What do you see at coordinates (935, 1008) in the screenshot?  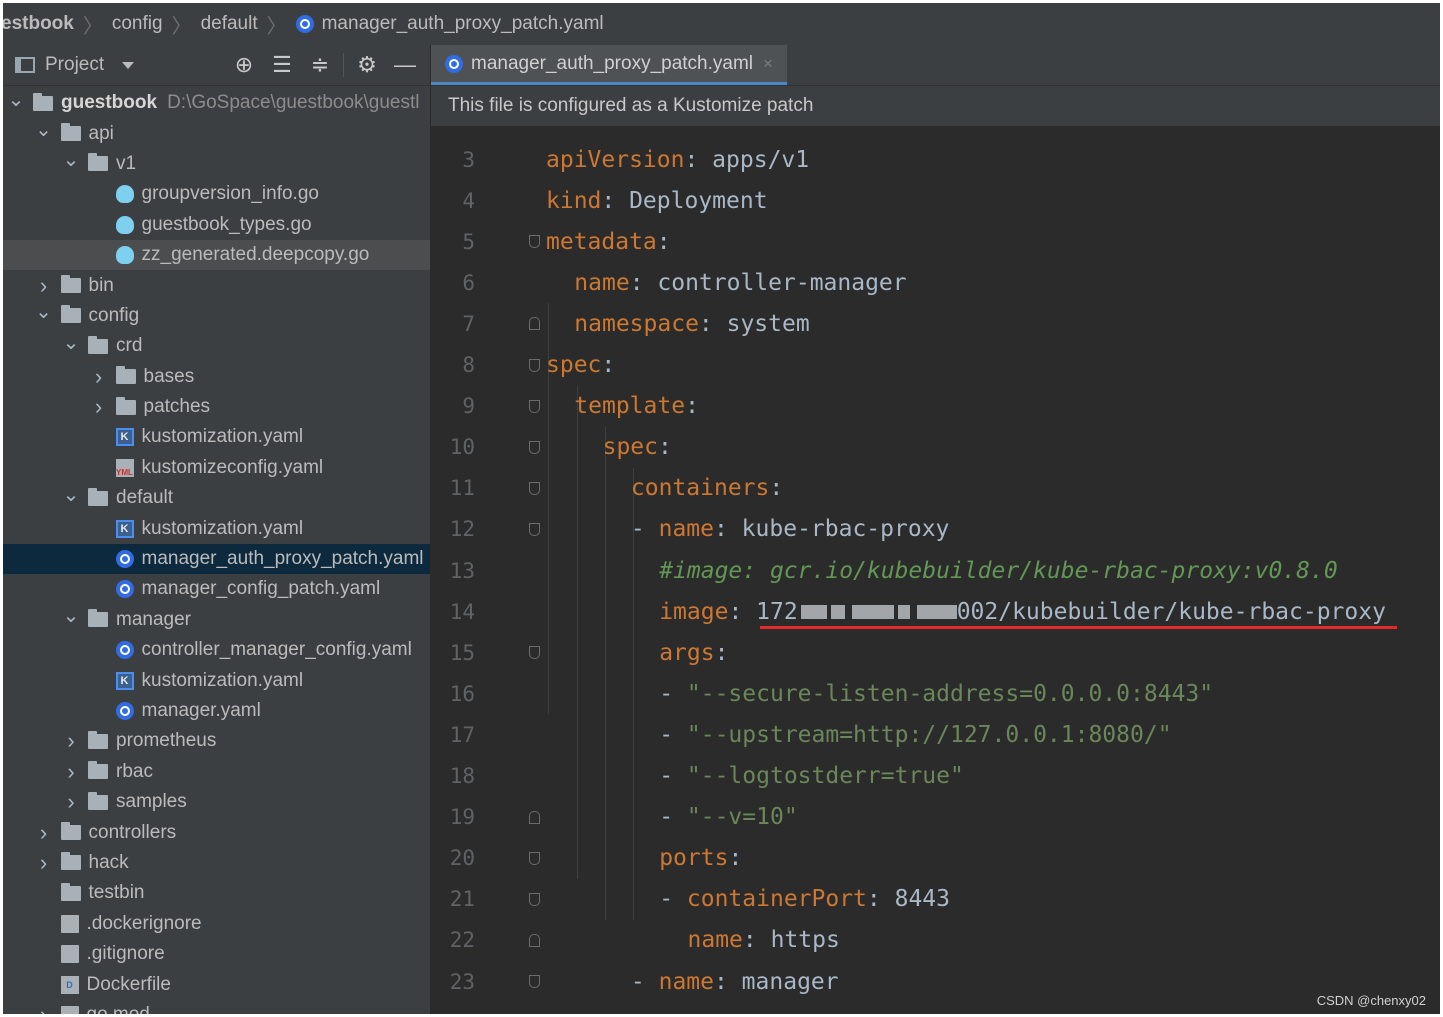 I see `code-line: 24 args:` at bounding box center [935, 1008].